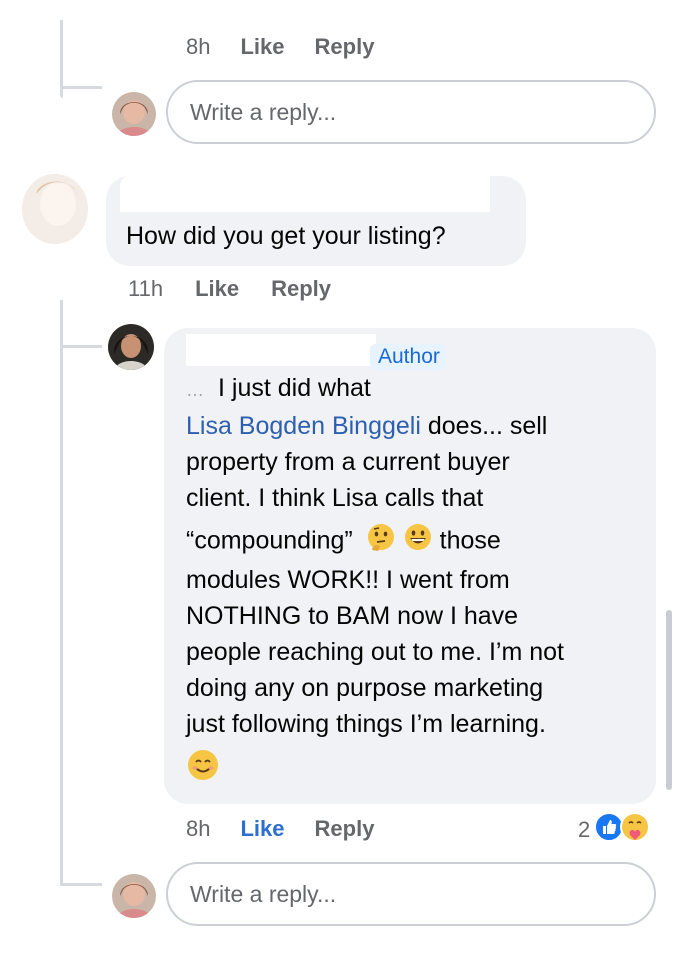 This screenshot has height=960, width=678. I want to click on thinking-face-icon, so click(381, 542).